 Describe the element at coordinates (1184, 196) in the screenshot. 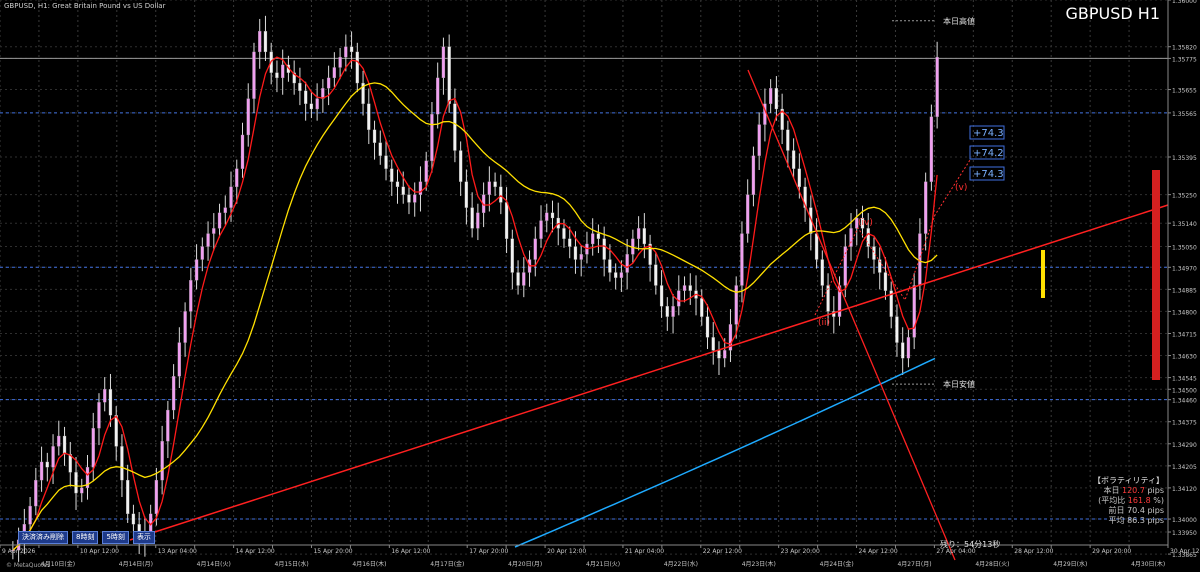

I see `price-tick-label: 1.35250` at that location.